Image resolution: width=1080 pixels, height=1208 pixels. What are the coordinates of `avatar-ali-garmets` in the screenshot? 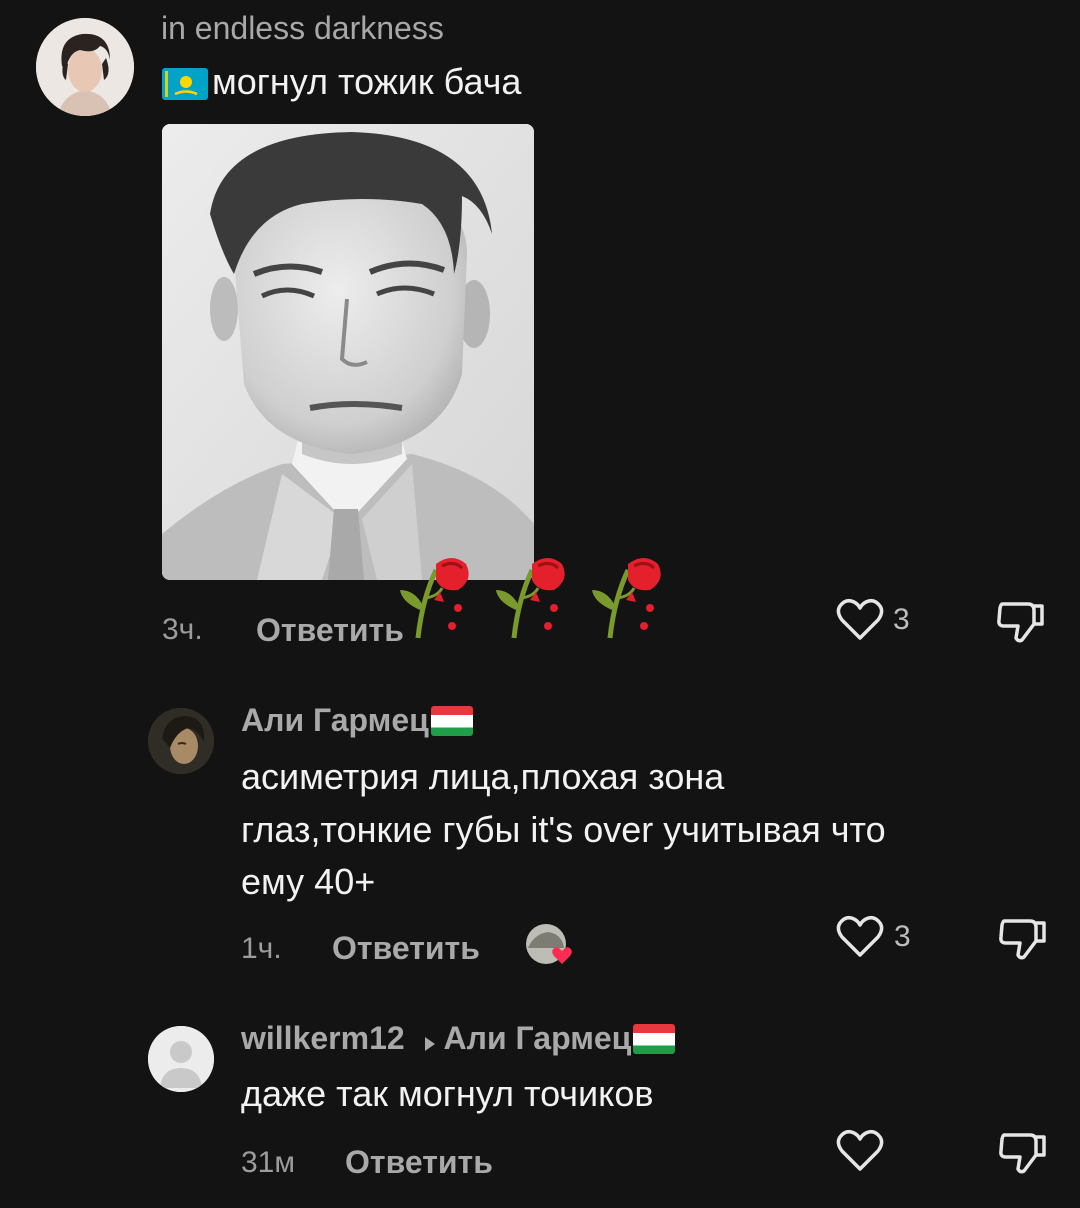 It's located at (181, 741).